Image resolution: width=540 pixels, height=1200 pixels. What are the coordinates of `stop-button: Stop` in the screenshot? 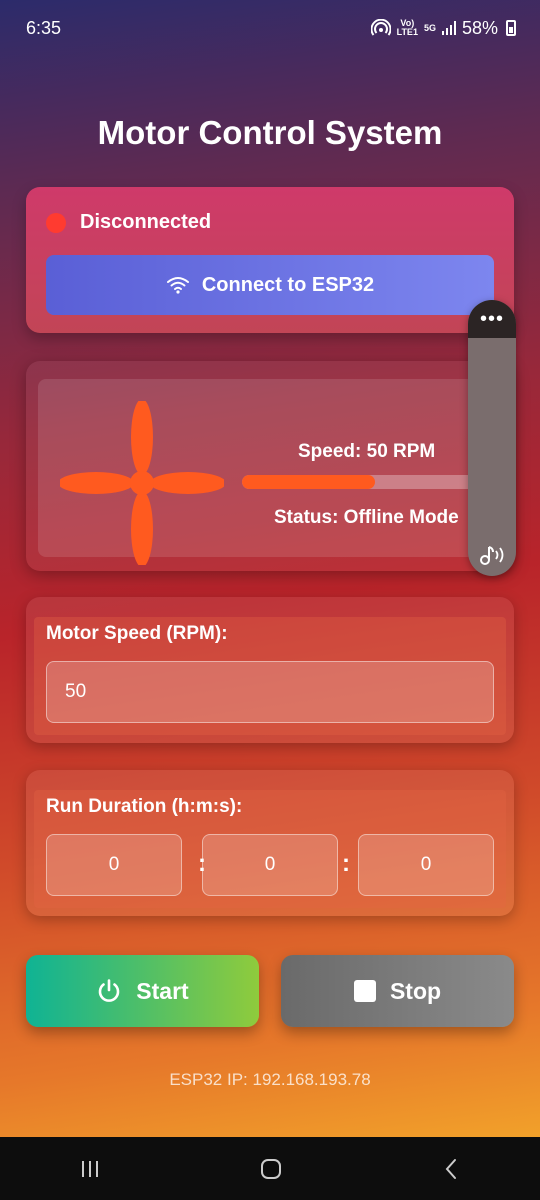 It's located at (397, 991).